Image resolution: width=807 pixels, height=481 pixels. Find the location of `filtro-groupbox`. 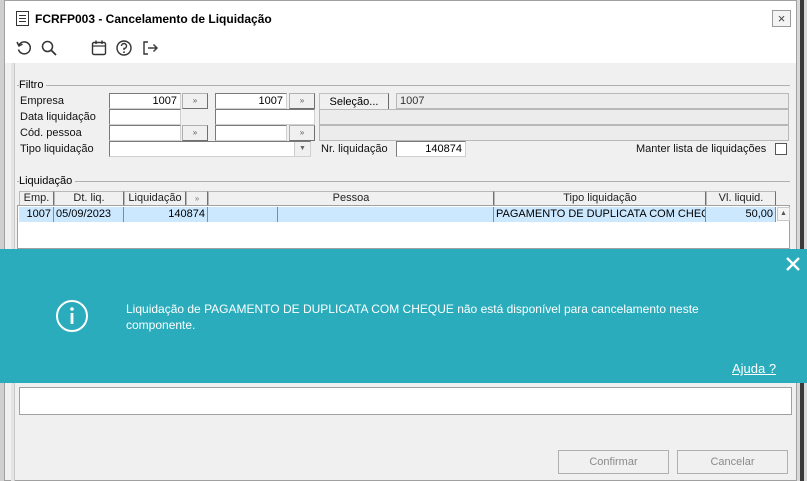

filtro-groupbox is located at coordinates (403, 85).